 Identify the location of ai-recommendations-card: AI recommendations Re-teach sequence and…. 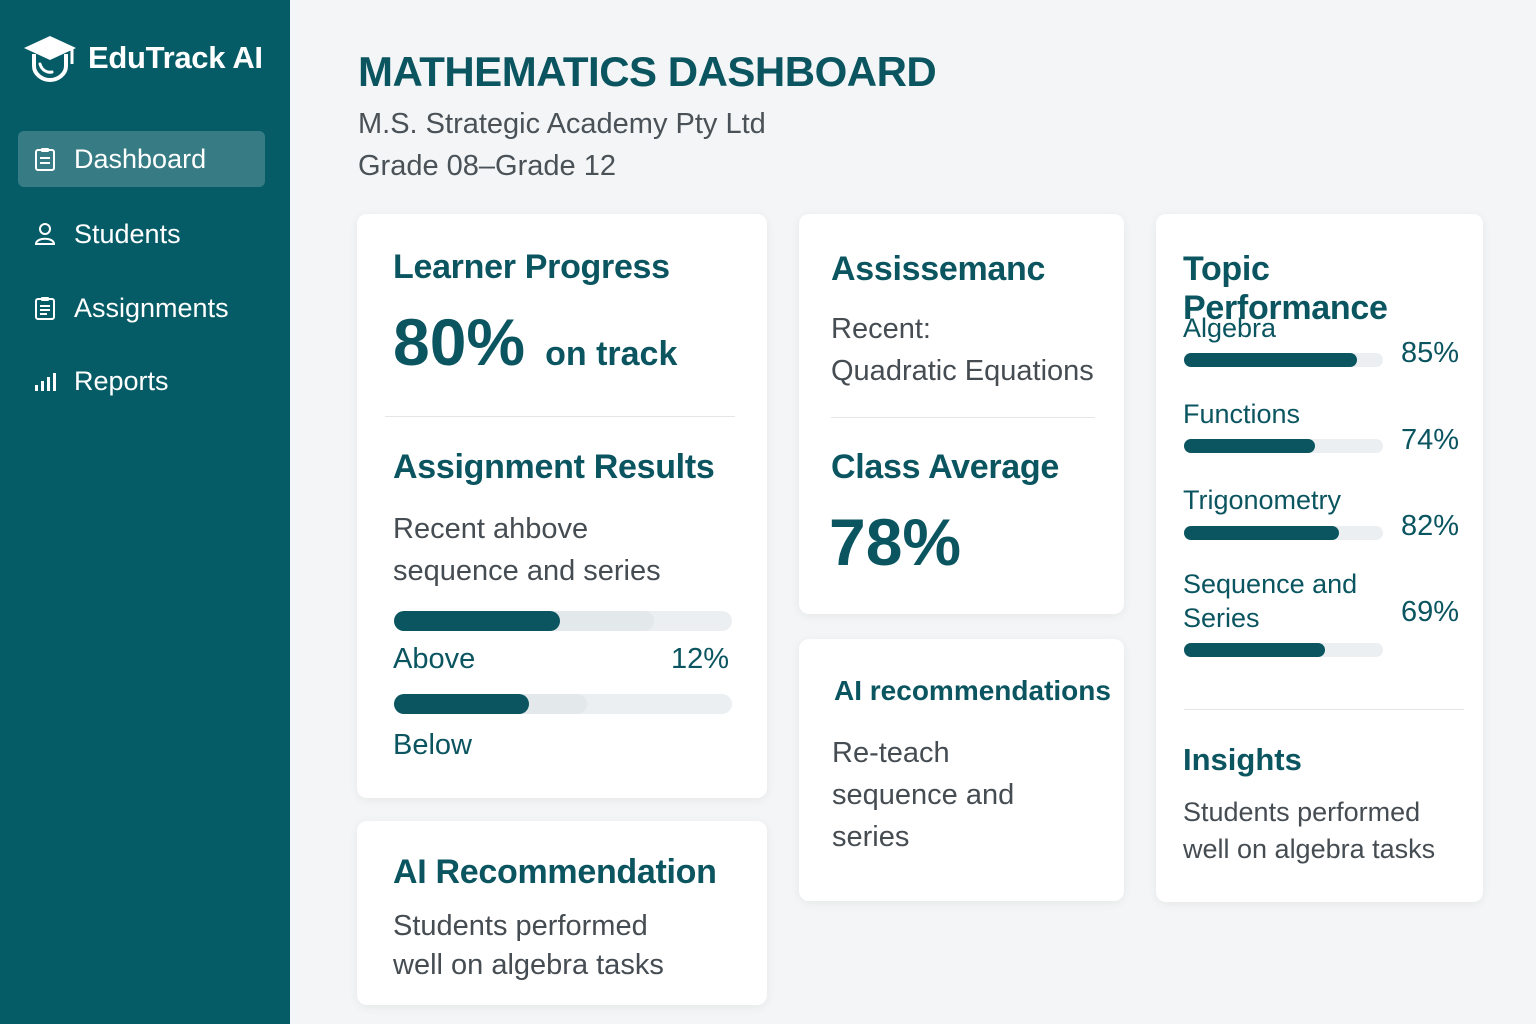
(961, 770).